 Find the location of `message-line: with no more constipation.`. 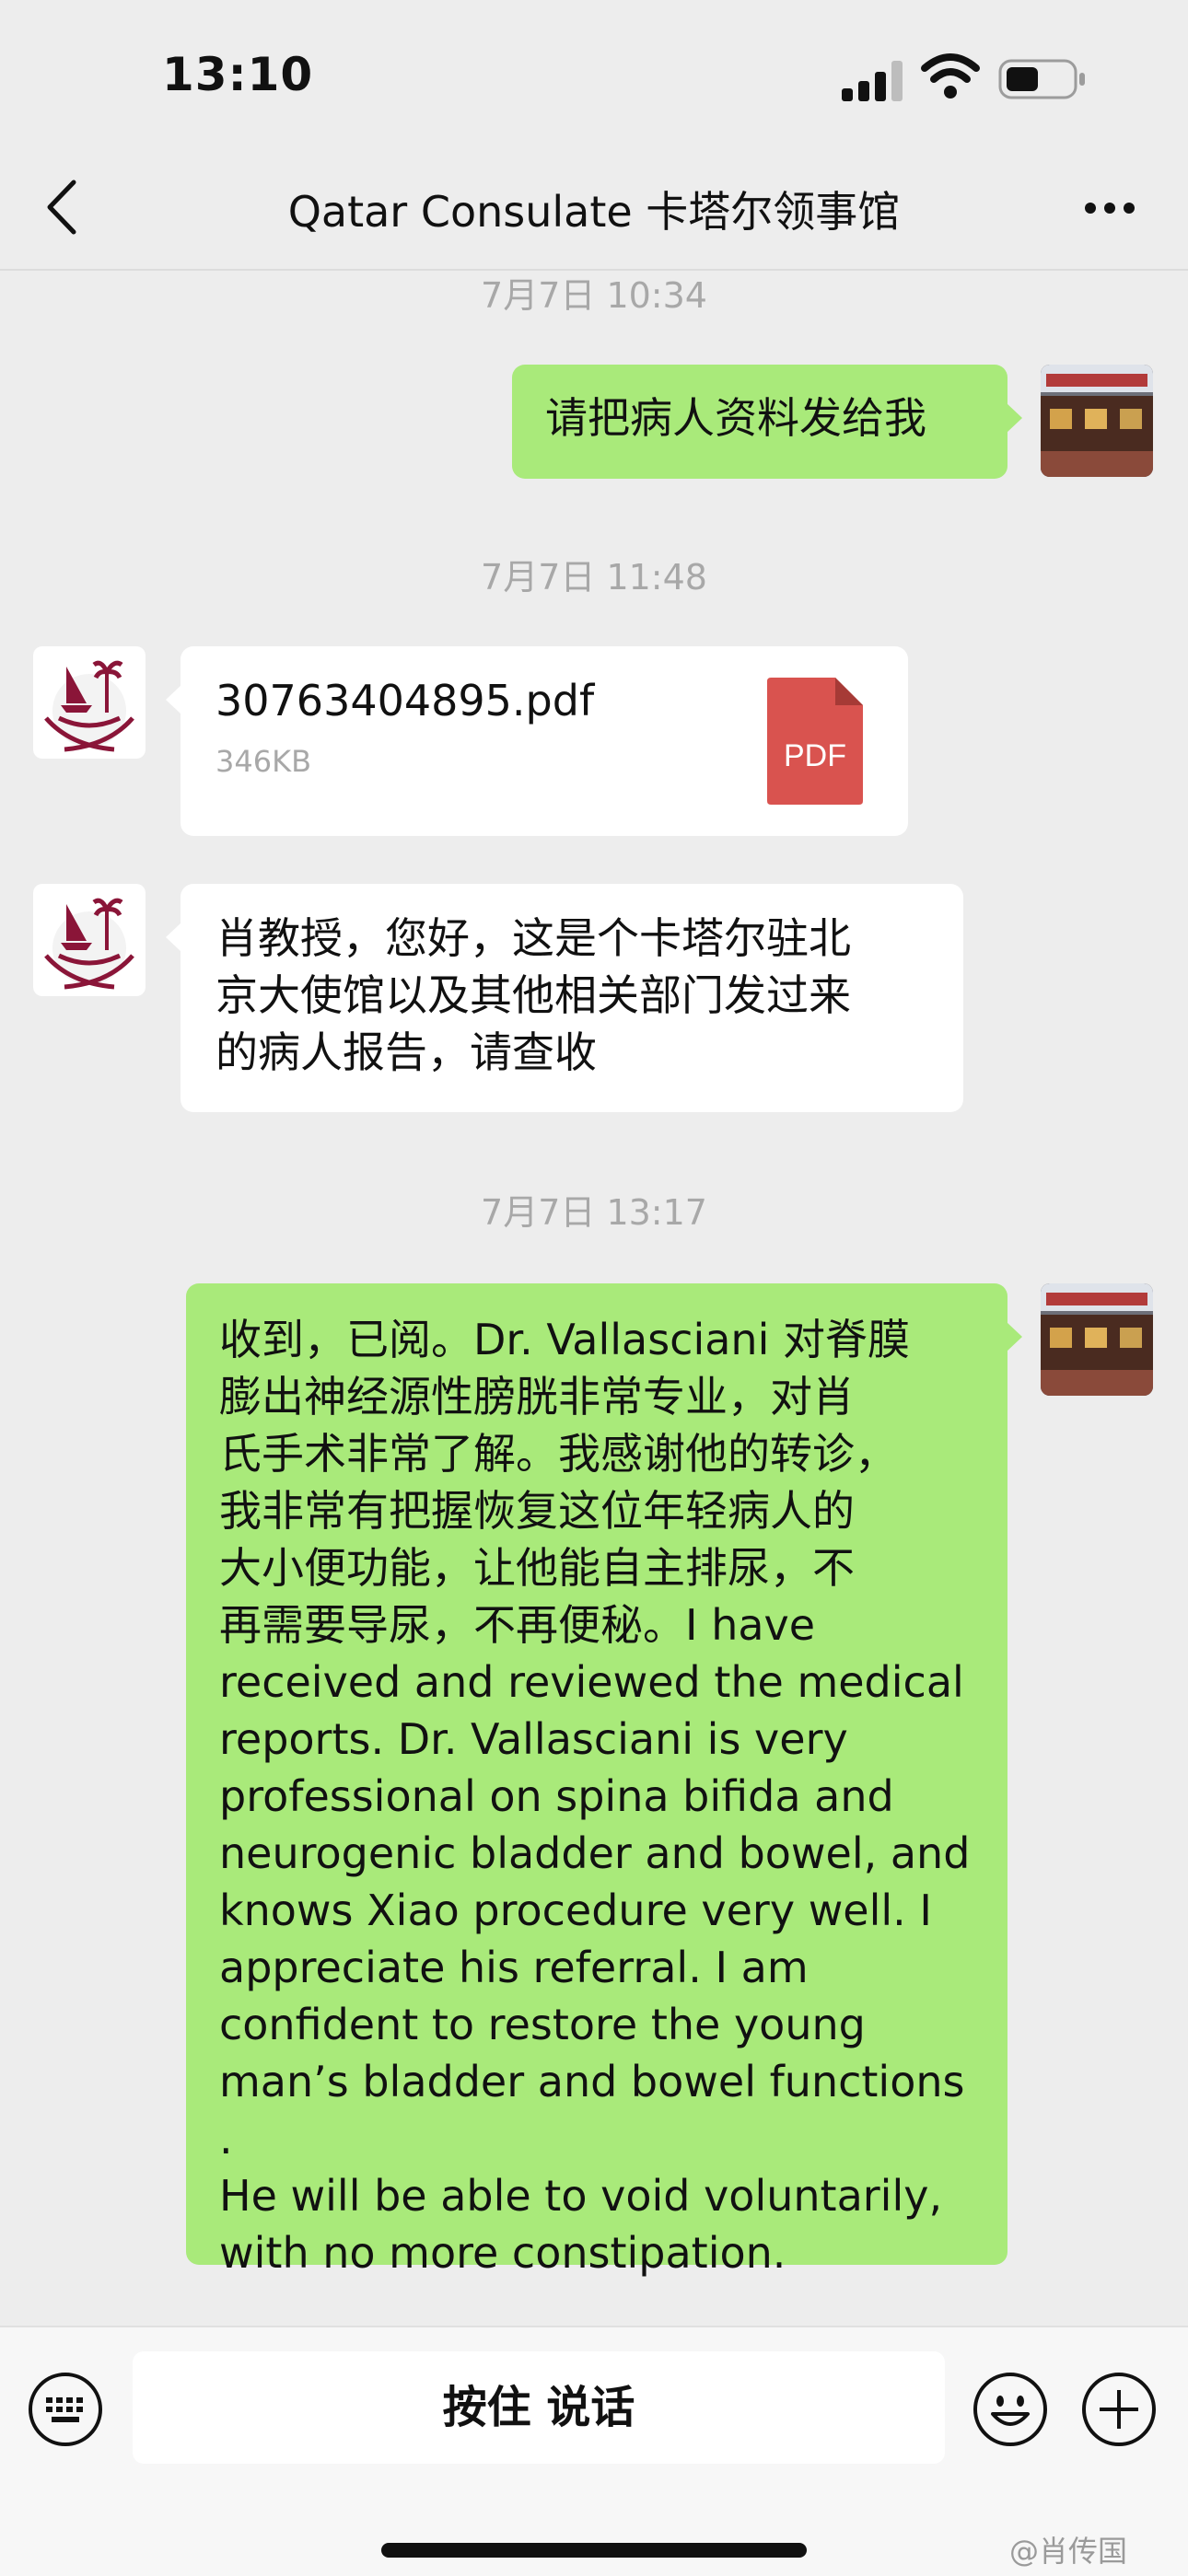

message-line: with no more constipation. is located at coordinates (502, 2253).